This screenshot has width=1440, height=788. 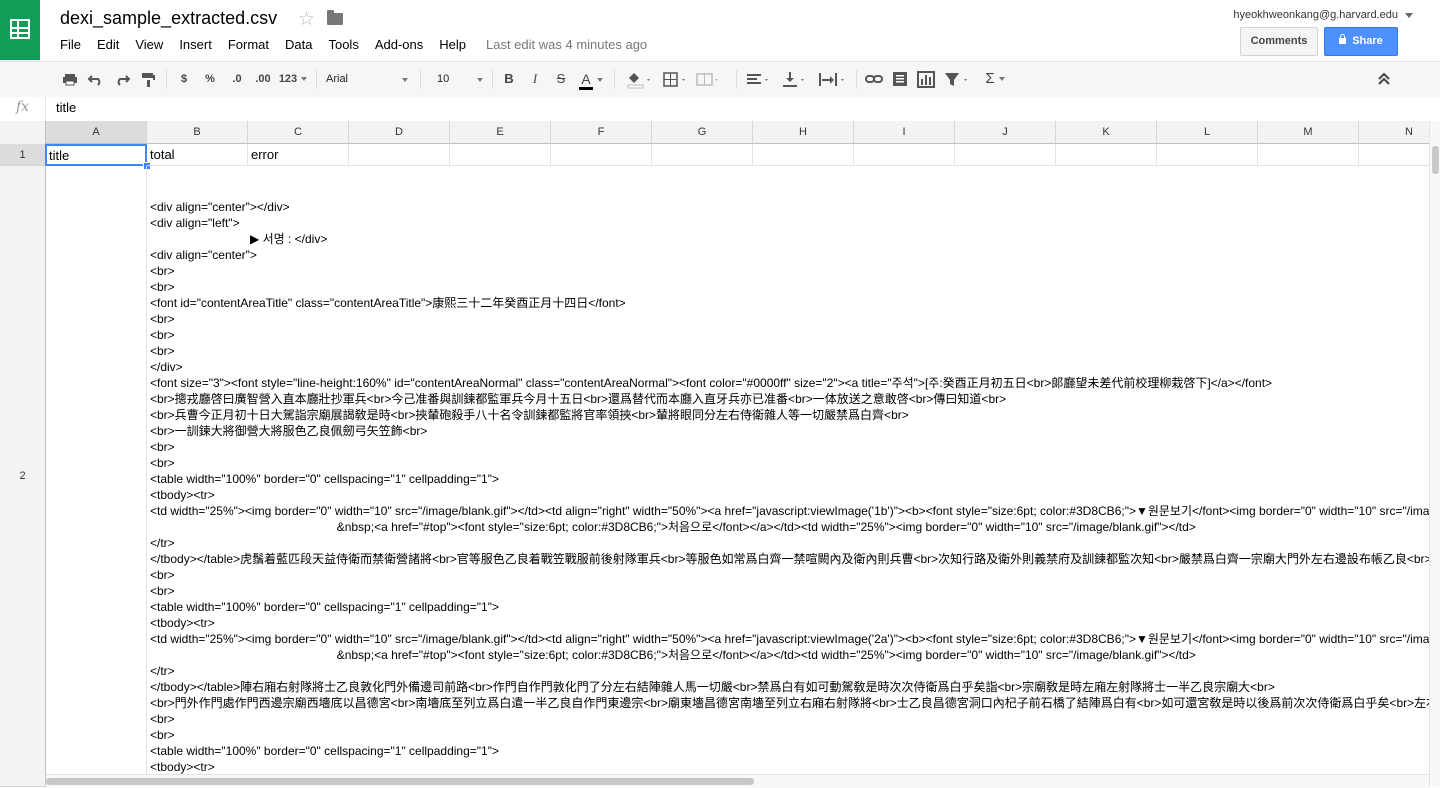 I want to click on cell-b1: total, so click(x=197, y=155).